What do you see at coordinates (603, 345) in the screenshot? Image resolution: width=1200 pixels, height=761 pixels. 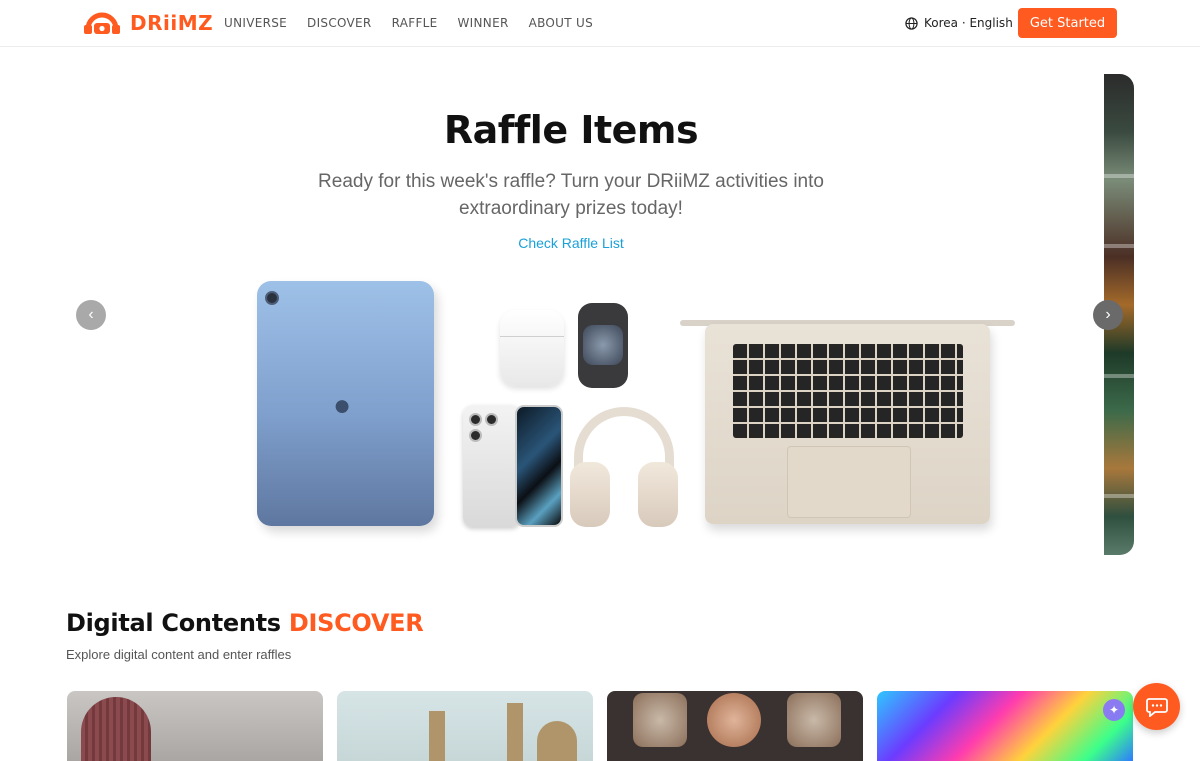 I see `watch-image` at bounding box center [603, 345].